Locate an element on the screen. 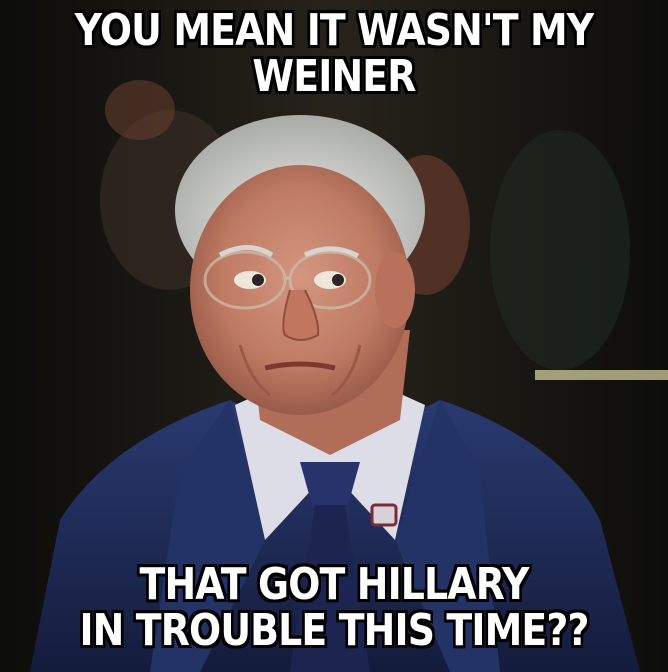  bottom-caption: THAT GOT HILLARY IN TROUBLE THIS TIME?? is located at coordinates (334, 608).